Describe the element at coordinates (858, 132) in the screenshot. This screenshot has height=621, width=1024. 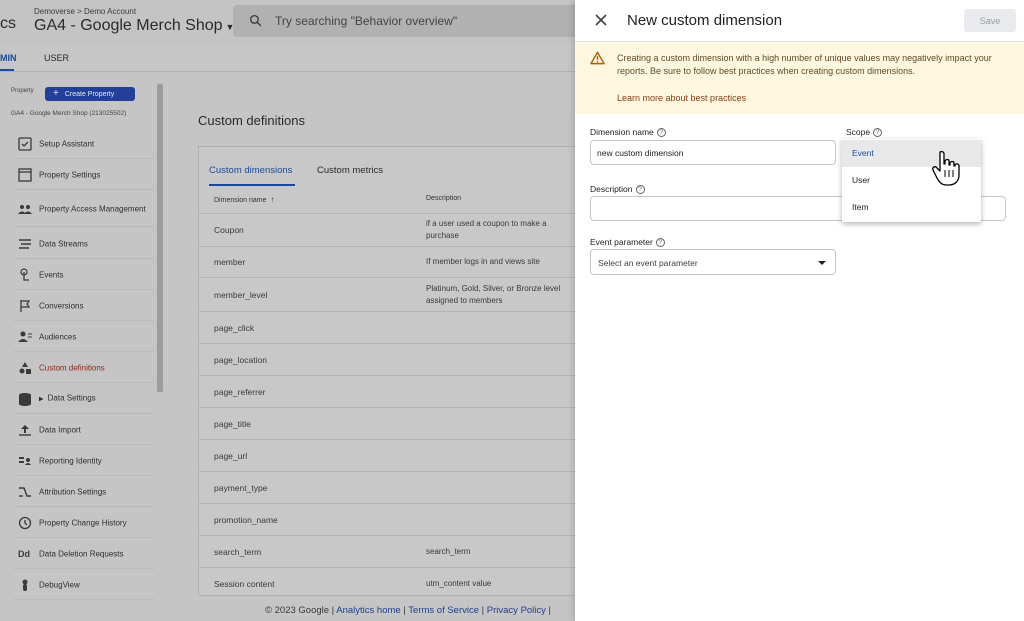
I see `scope-label-text: Scope` at that location.